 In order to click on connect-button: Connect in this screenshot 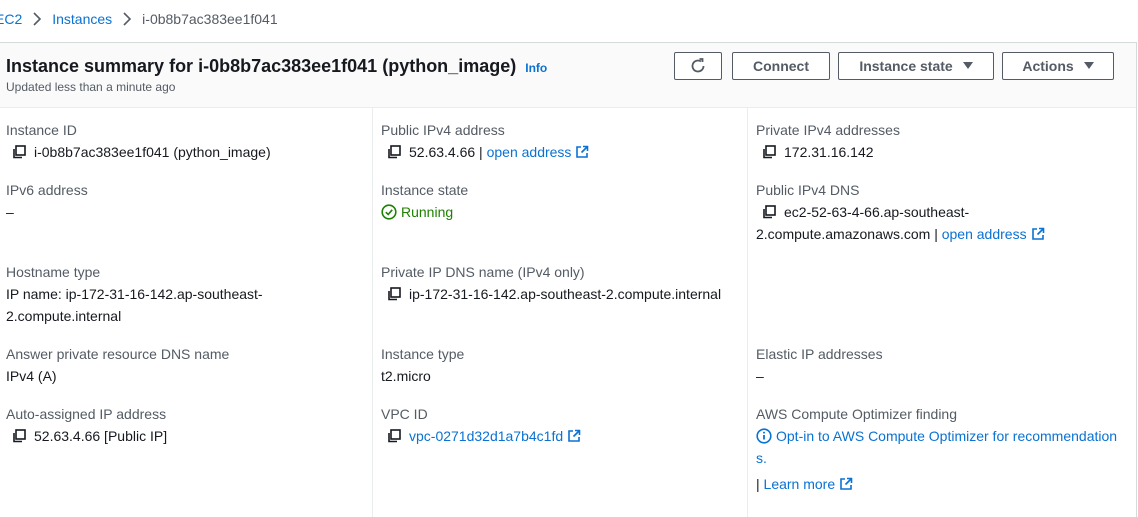, I will do `click(781, 66)`.